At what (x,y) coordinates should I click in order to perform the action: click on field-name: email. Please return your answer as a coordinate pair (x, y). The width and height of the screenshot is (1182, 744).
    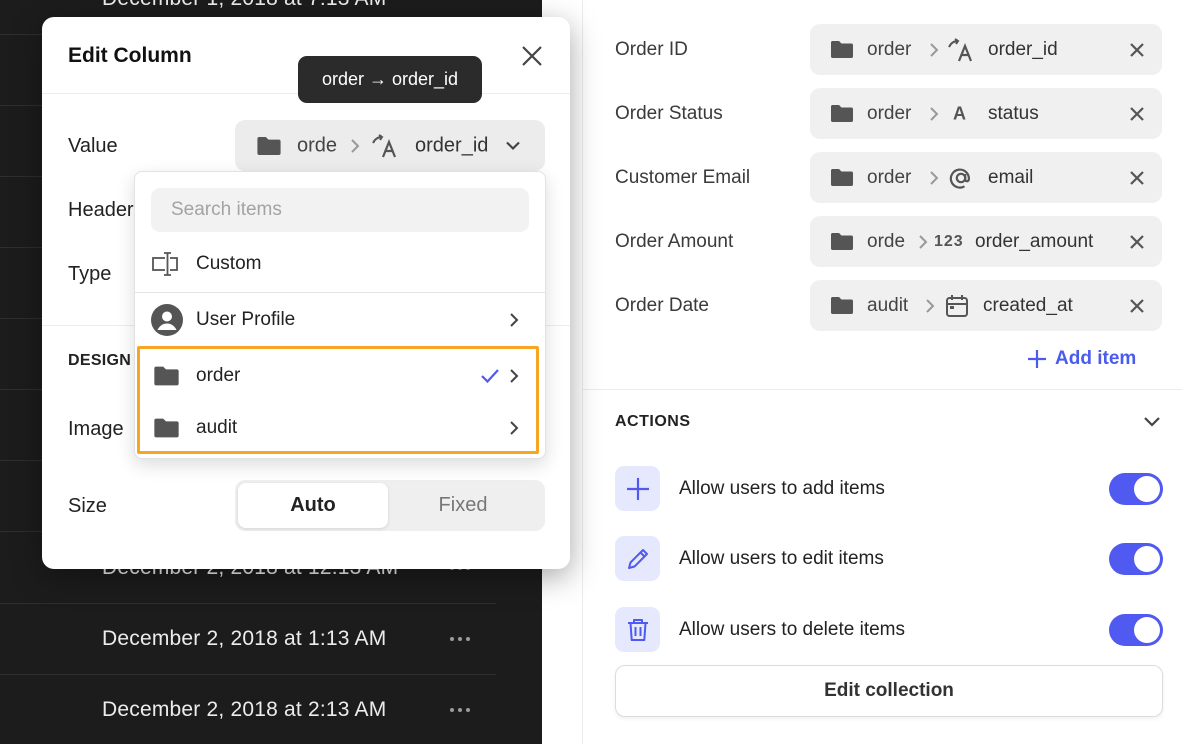
    Looking at the image, I should click on (1011, 177).